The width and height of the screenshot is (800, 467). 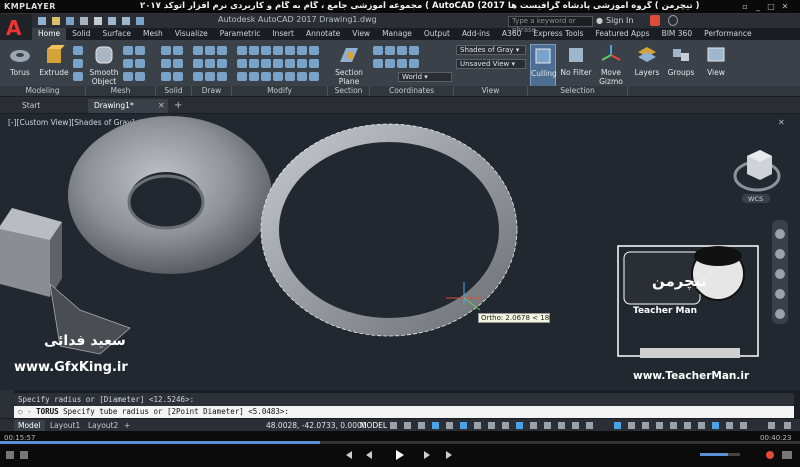 I want to click on command-icon: ○ -, so click(x=27, y=411).